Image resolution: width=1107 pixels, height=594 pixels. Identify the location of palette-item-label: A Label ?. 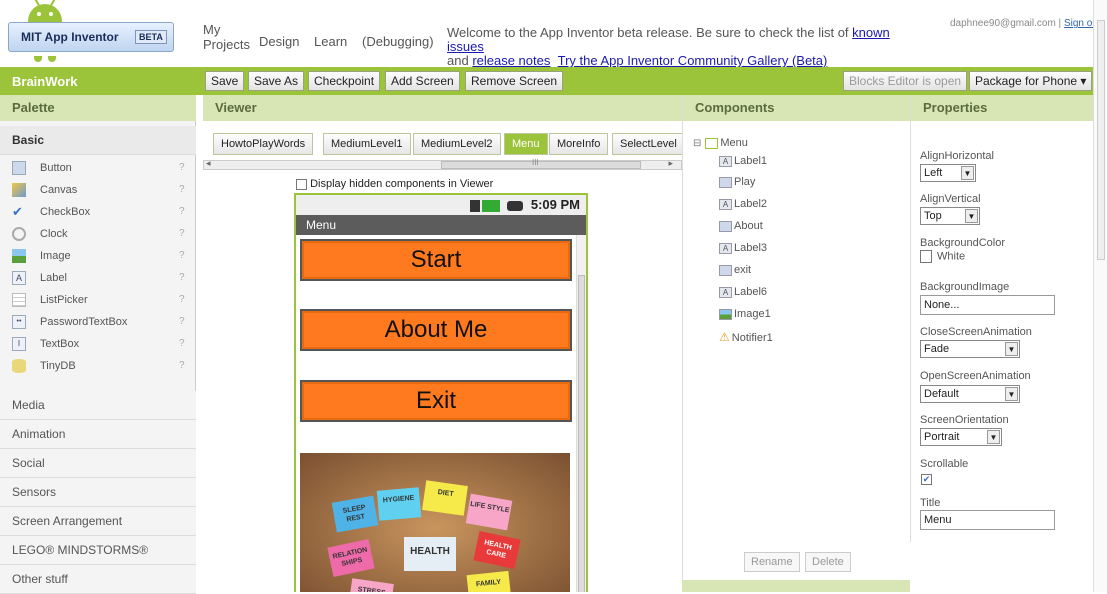
(102, 278).